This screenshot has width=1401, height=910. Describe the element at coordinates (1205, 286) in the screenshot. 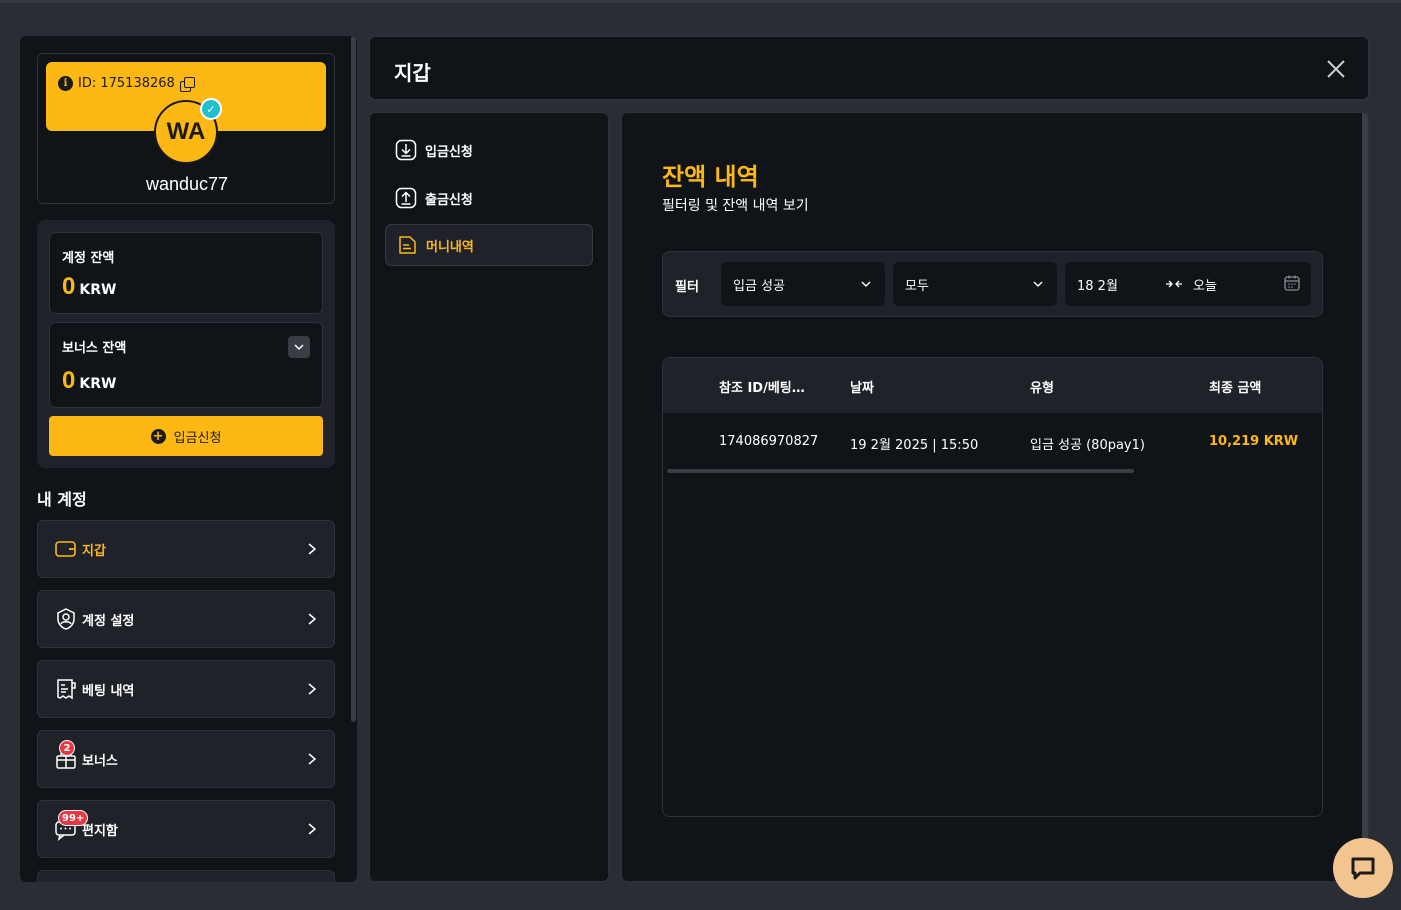

I see `date-to: 오늘` at that location.